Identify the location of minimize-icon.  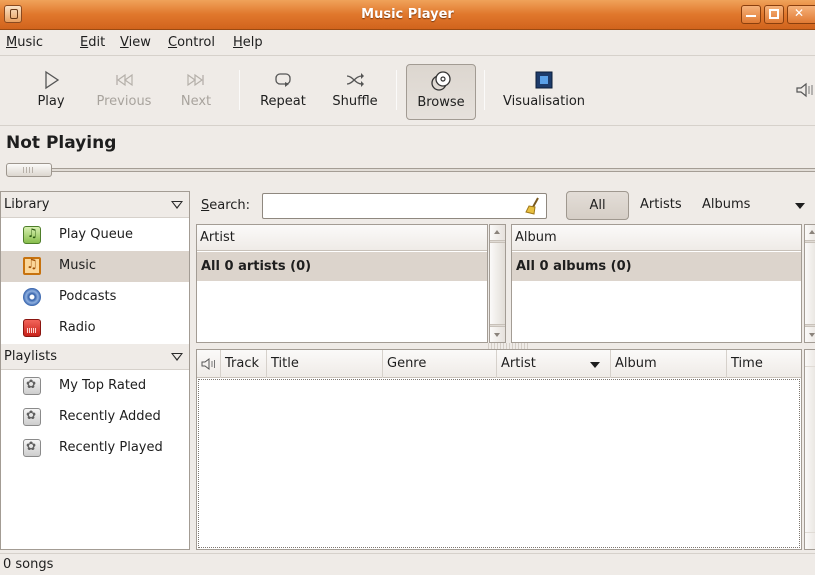
(751, 11).